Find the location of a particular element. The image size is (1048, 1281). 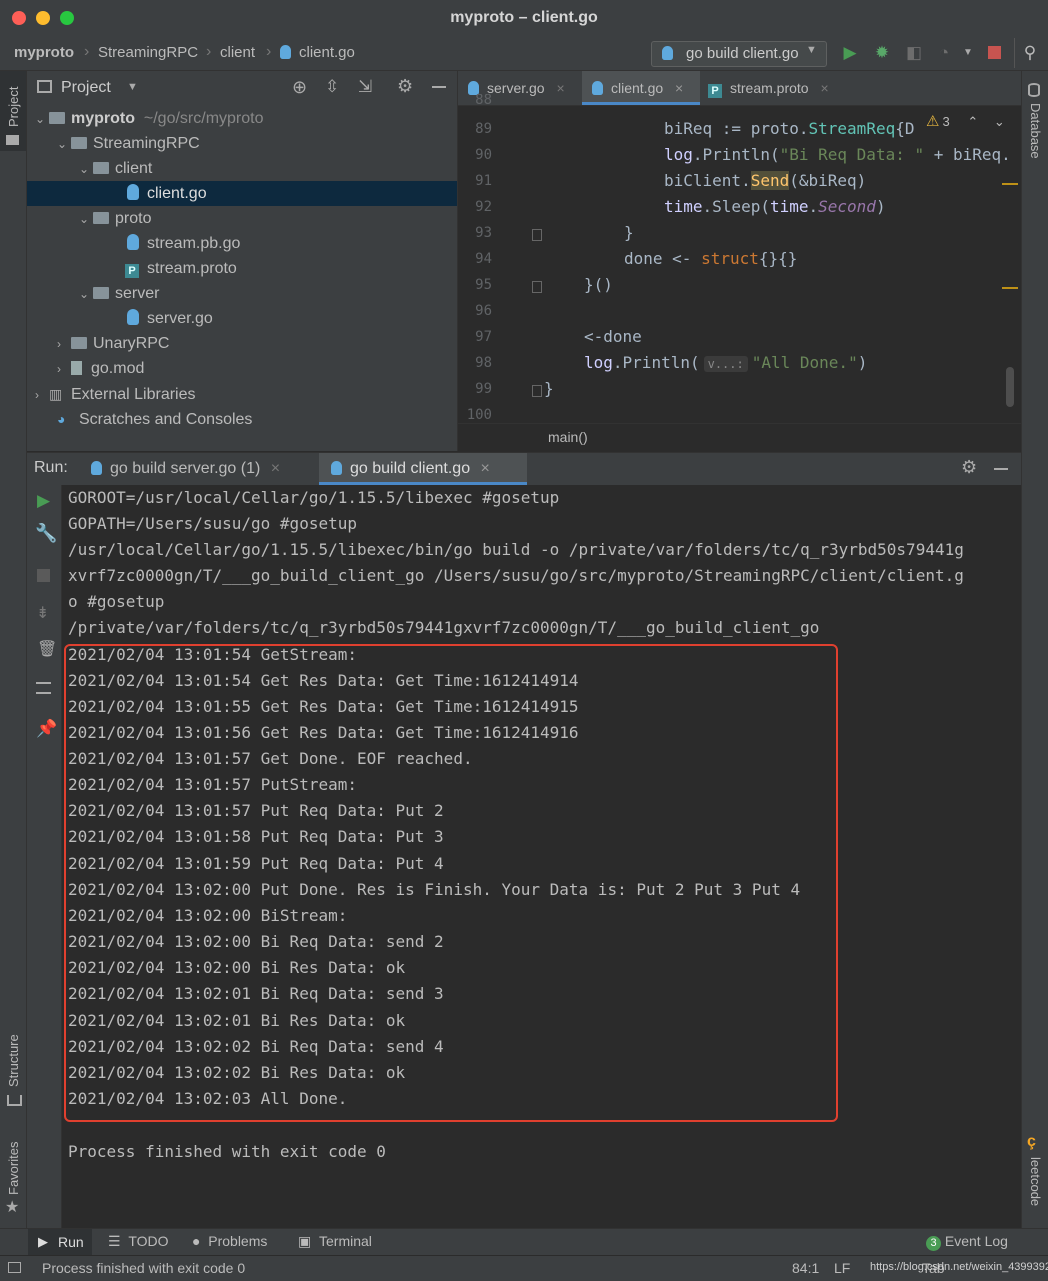

console-line: 2021/02/04 13:01:57 Put Req Data: Put 2 is located at coordinates (256, 810).